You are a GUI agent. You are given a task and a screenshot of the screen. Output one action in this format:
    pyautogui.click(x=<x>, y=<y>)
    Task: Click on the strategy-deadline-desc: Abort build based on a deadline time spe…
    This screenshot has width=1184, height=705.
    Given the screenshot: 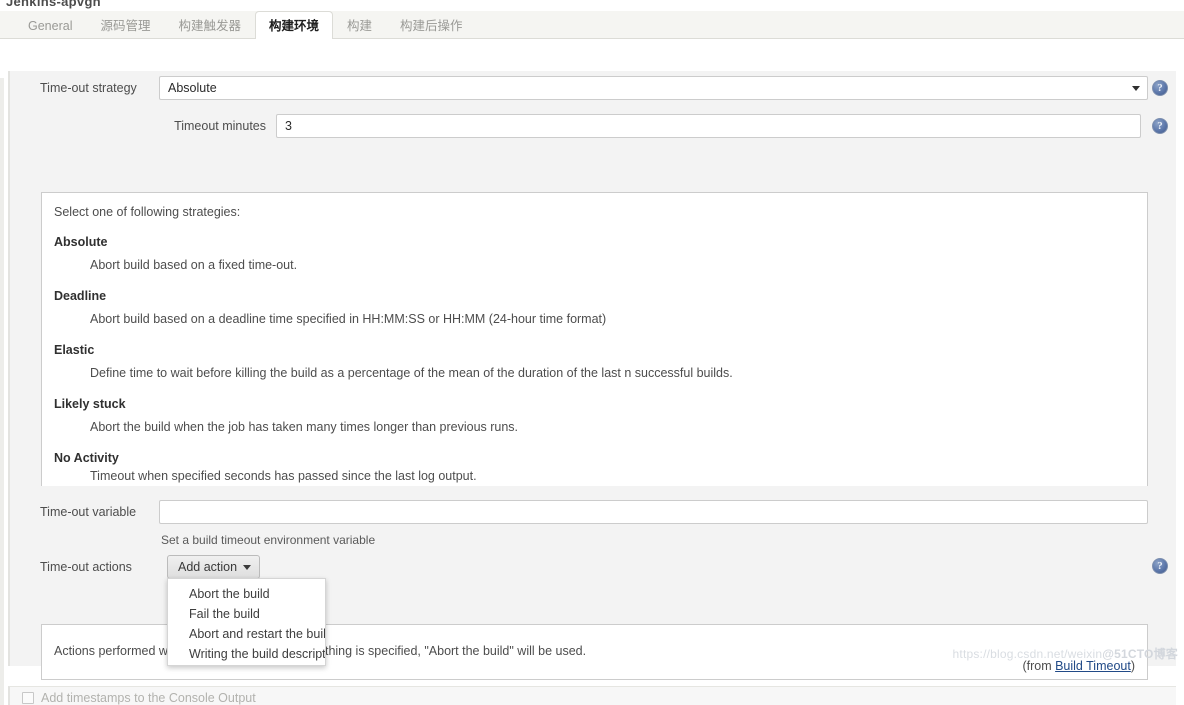 What is the action you would take?
    pyautogui.click(x=330, y=319)
    